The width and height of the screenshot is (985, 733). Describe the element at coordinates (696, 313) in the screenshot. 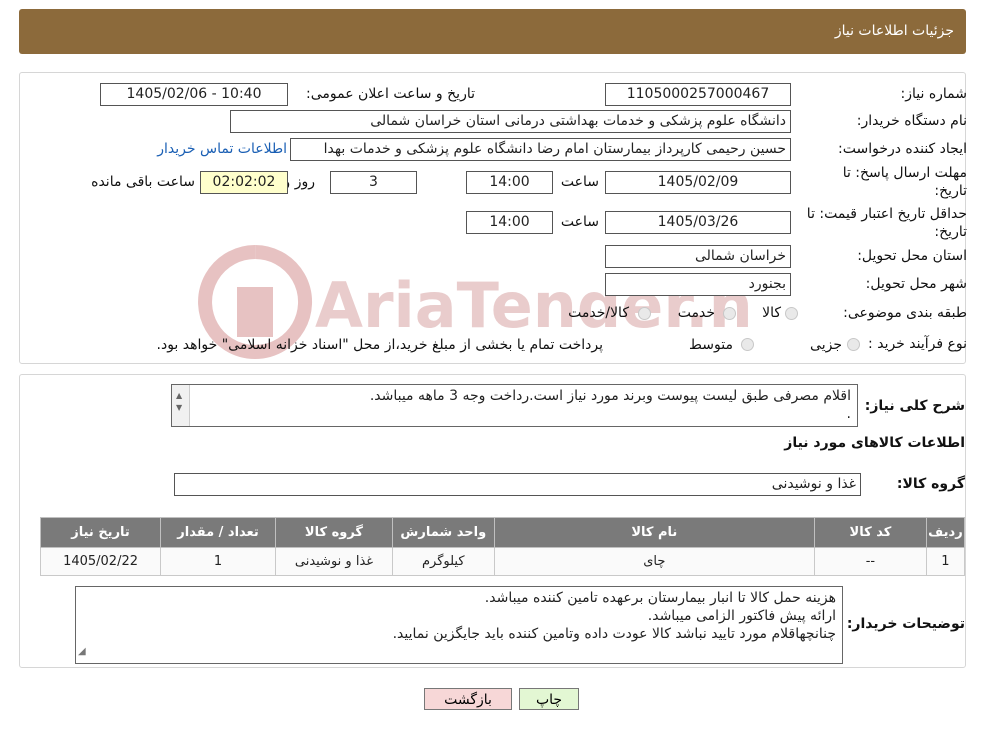

I see `category-option-service: خدمت` at that location.